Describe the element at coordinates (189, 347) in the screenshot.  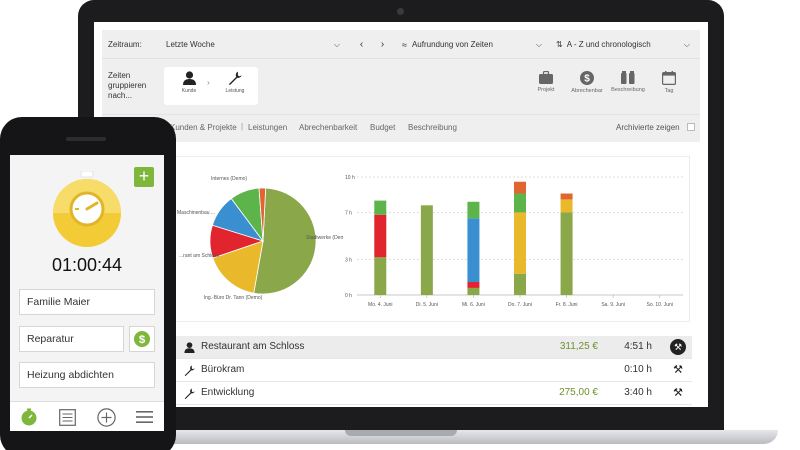
I see `user-icon` at that location.